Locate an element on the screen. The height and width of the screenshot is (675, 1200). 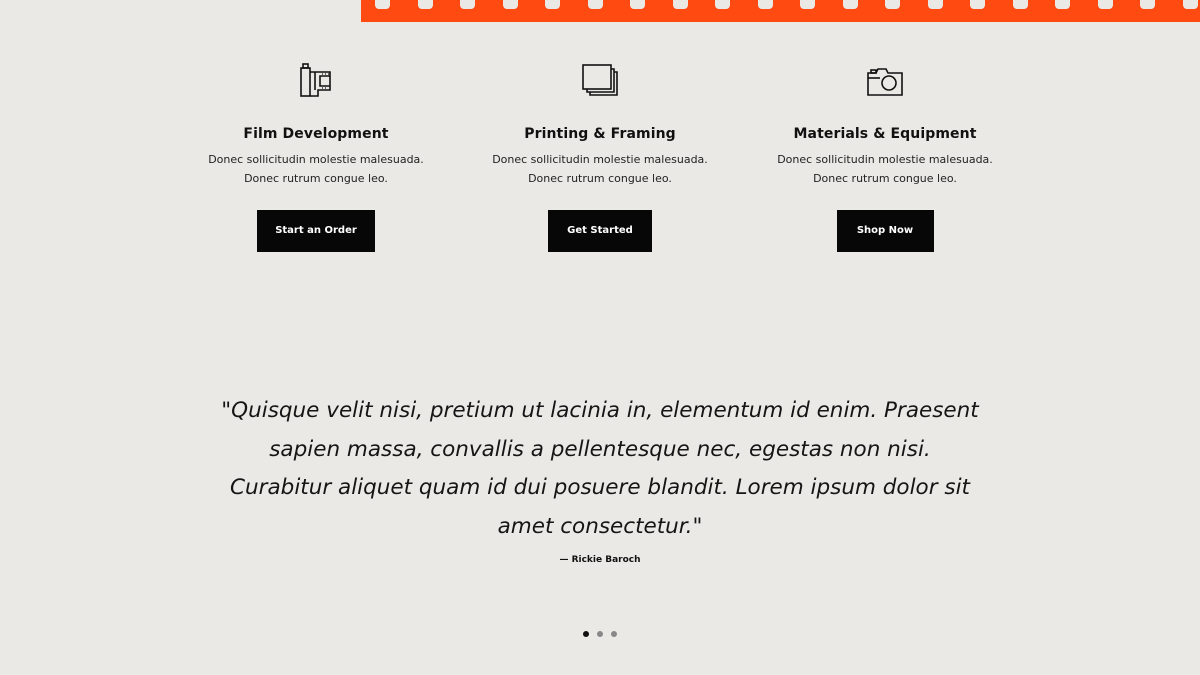
camera-icon is located at coordinates (885, 82).